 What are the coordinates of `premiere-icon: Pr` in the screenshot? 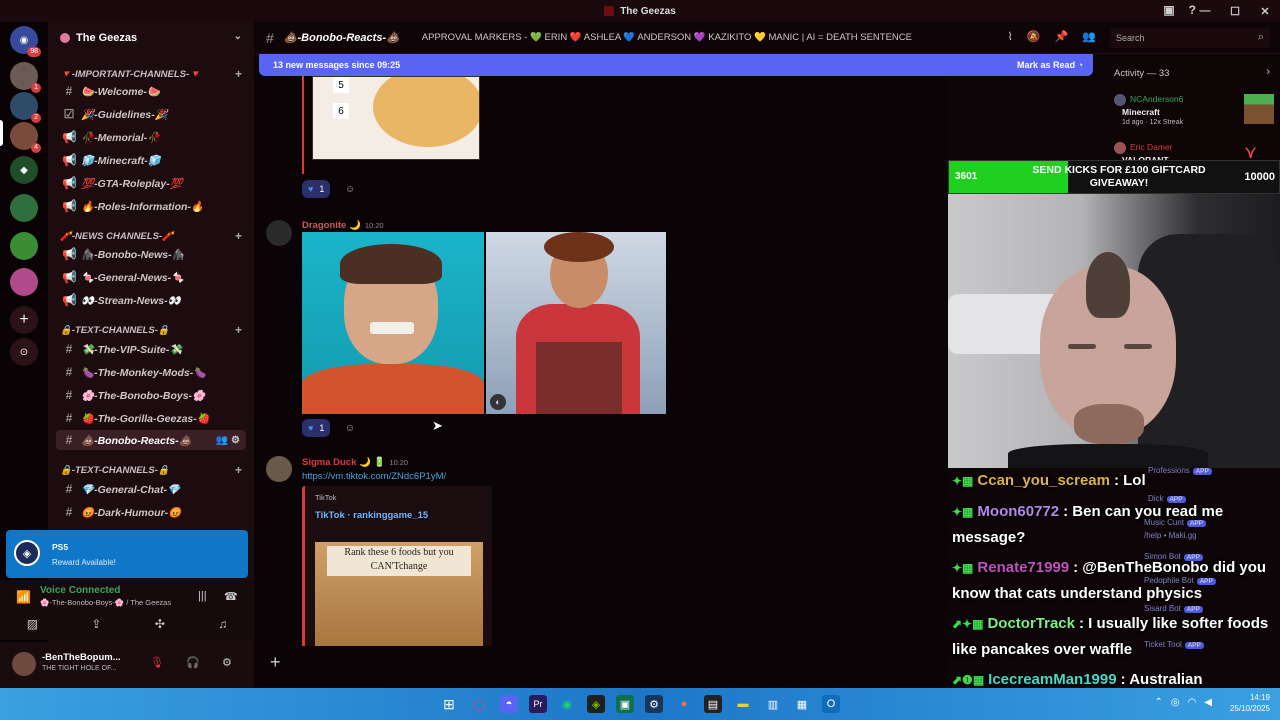 It's located at (538, 704).